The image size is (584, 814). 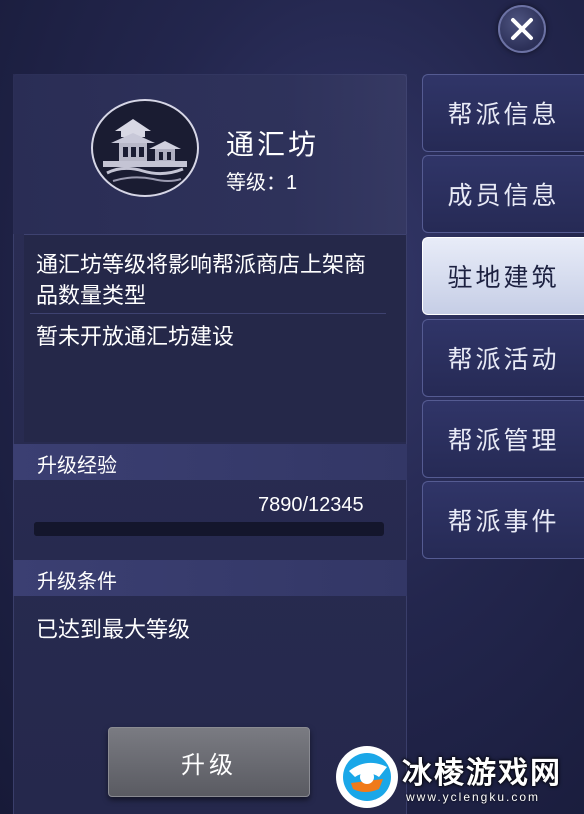 I want to click on upgrade-exp-bar, so click(x=209, y=529).